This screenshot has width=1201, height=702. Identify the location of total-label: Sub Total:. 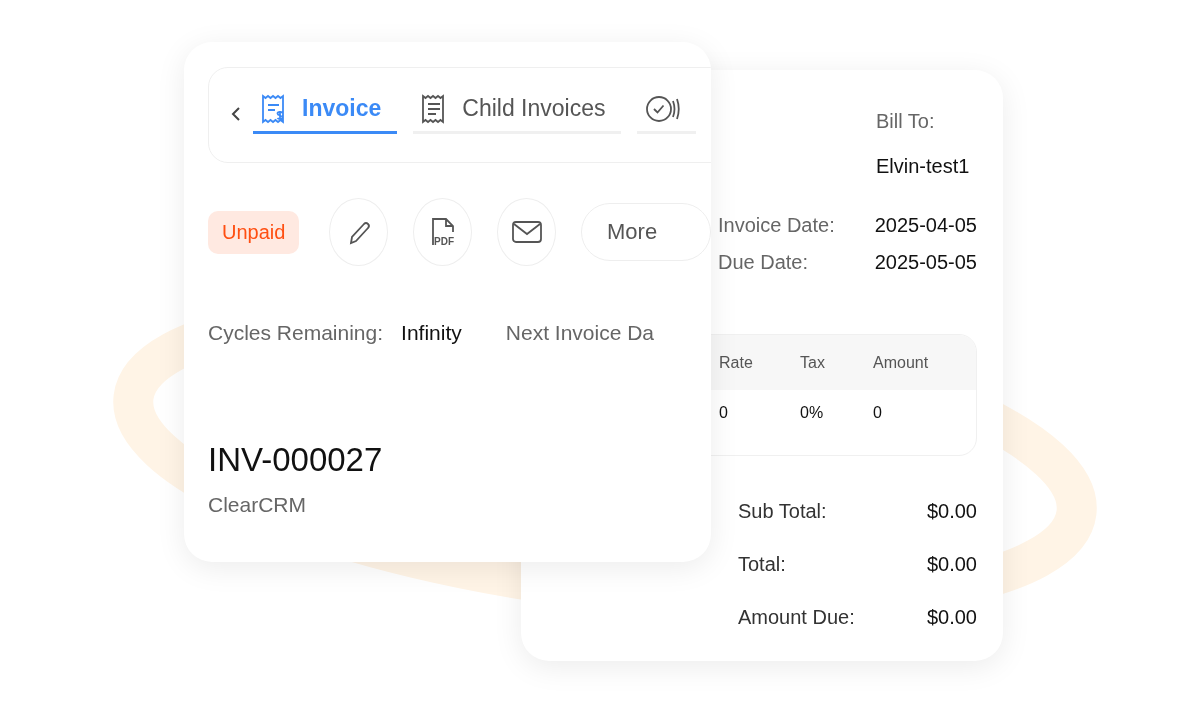
(782, 511).